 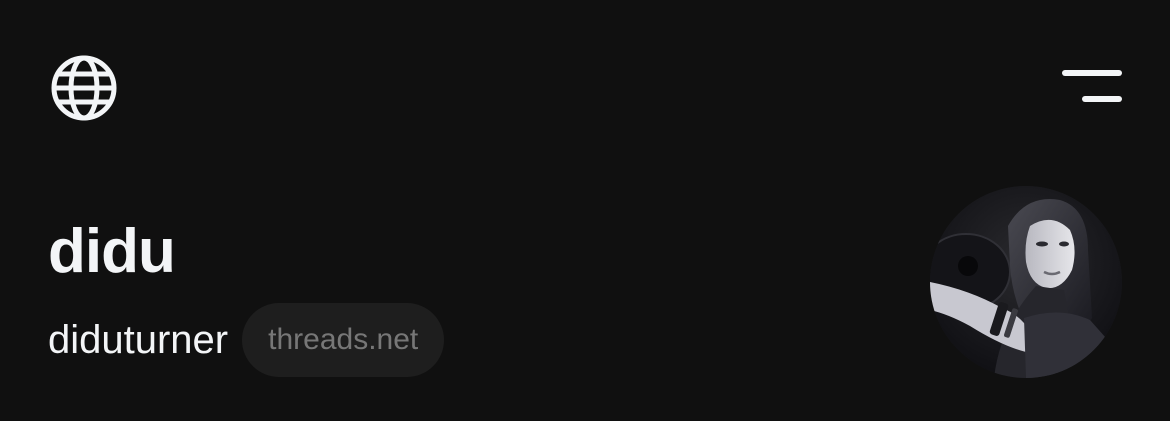 I want to click on globe-button, so click(x=84, y=88).